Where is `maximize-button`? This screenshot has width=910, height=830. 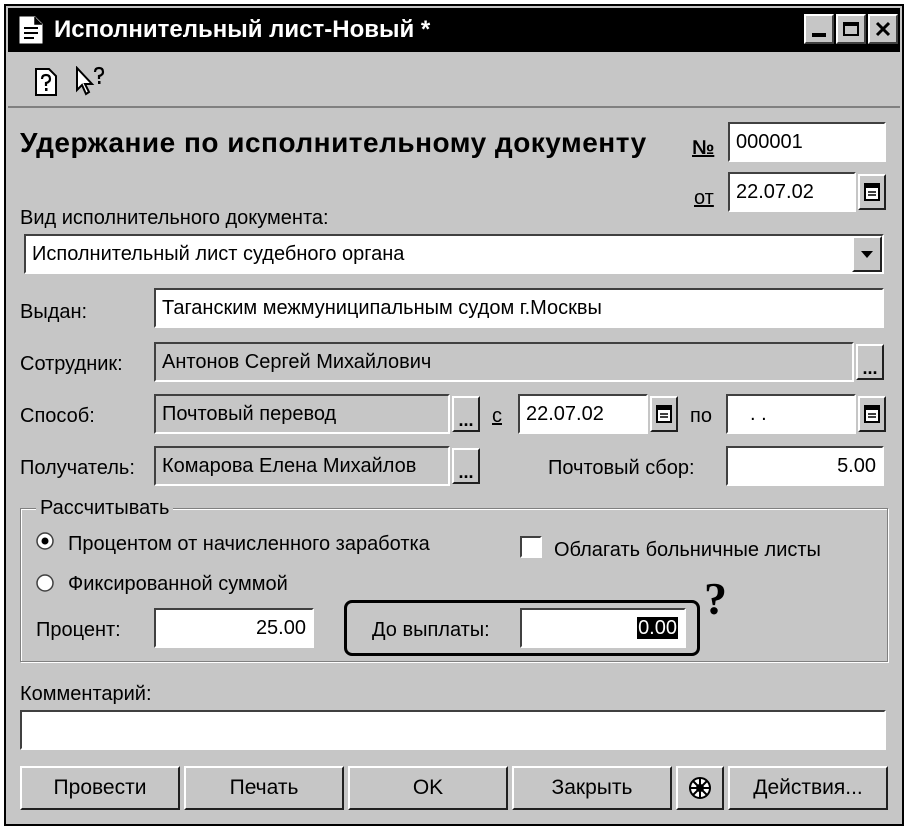
maximize-button is located at coordinates (851, 29).